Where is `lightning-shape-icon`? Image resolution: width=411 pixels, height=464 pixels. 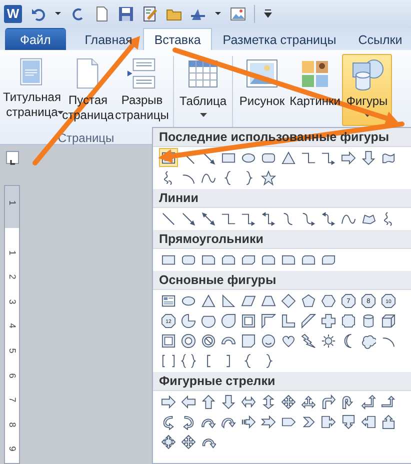
lightning-shape-icon is located at coordinates (308, 340).